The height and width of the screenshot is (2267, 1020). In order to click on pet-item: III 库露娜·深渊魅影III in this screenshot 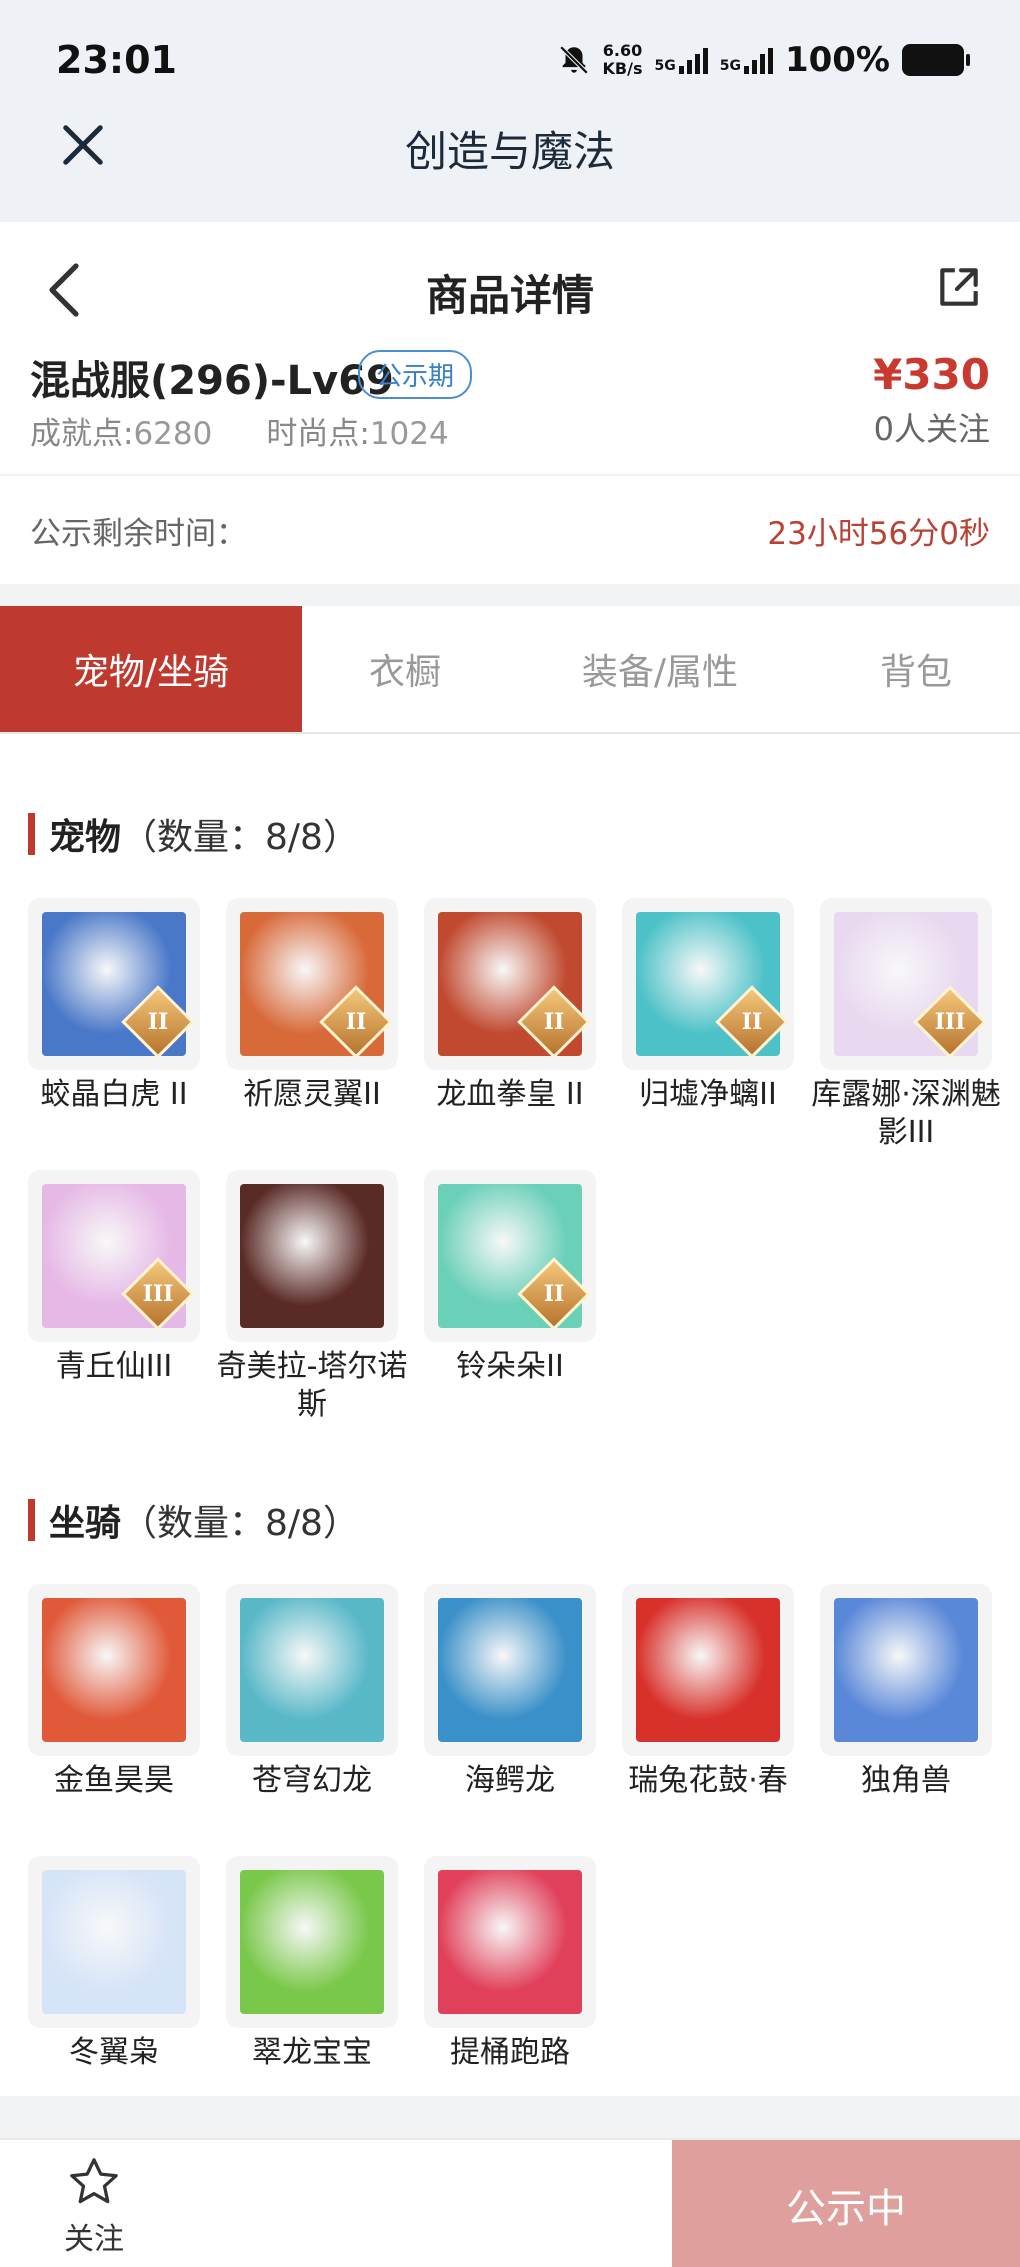, I will do `click(906, 1025)`.